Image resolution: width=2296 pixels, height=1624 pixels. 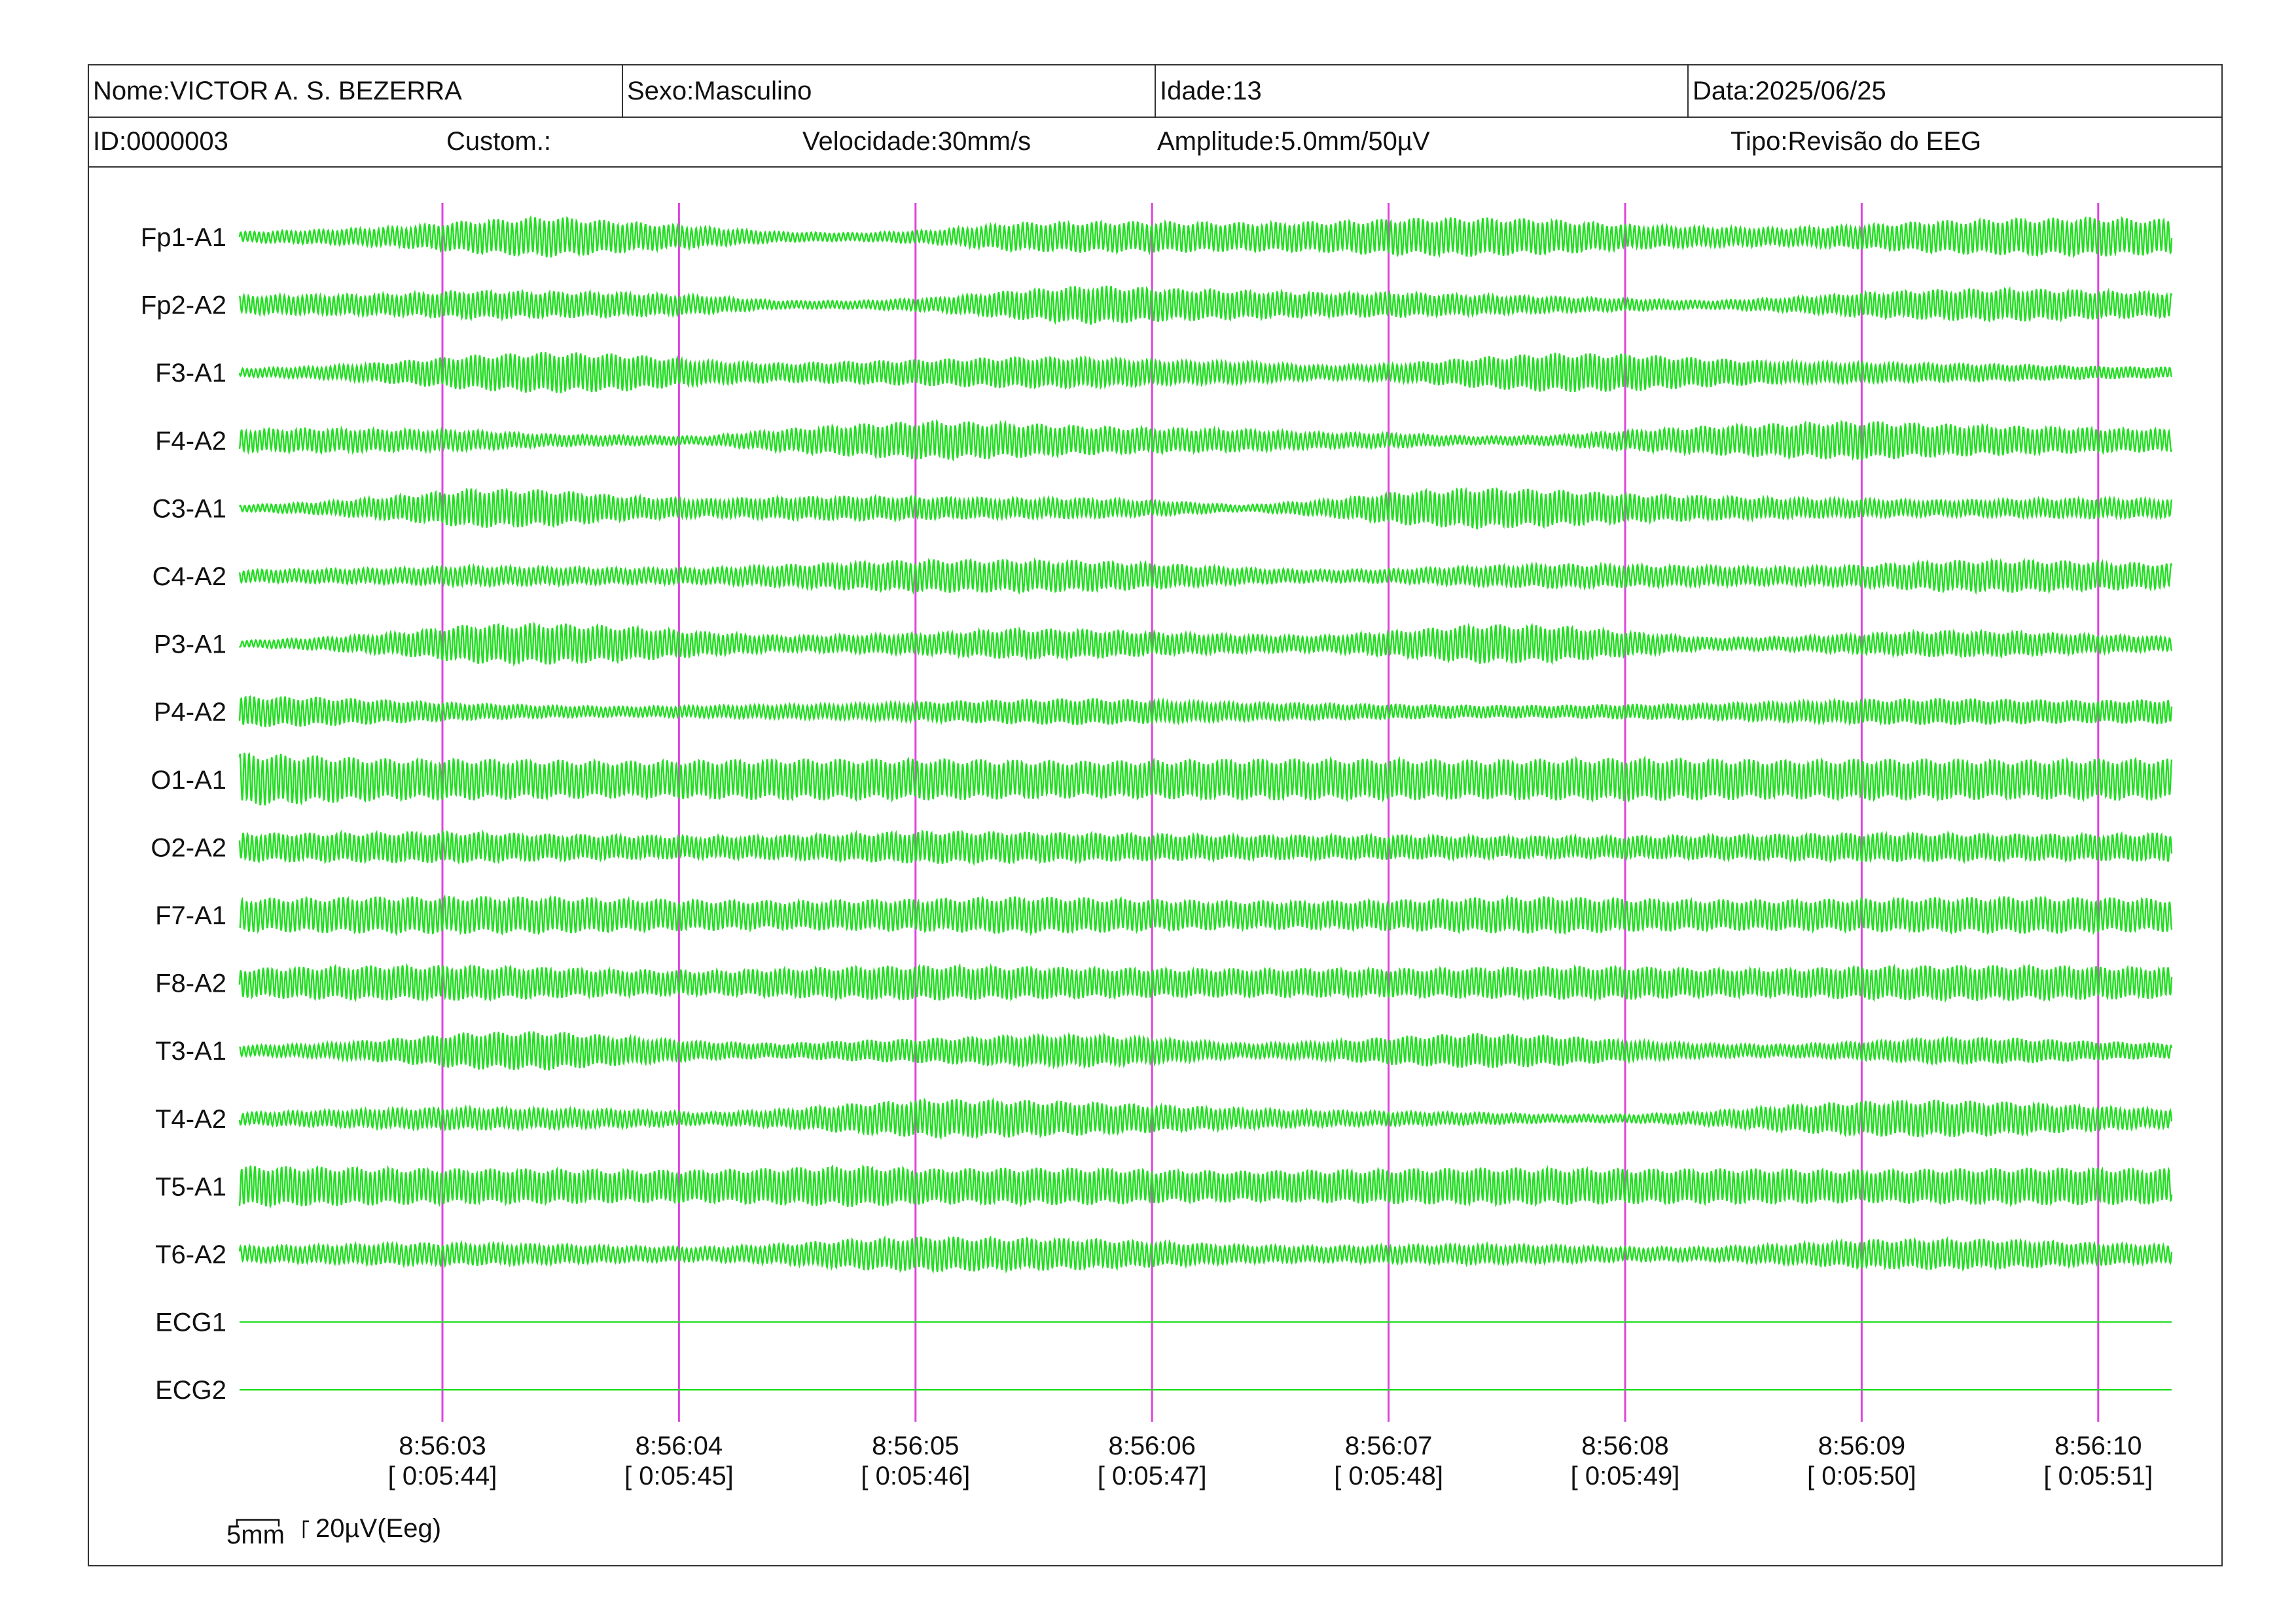 I want to click on channel-label: T4-A2, so click(x=191, y=1119).